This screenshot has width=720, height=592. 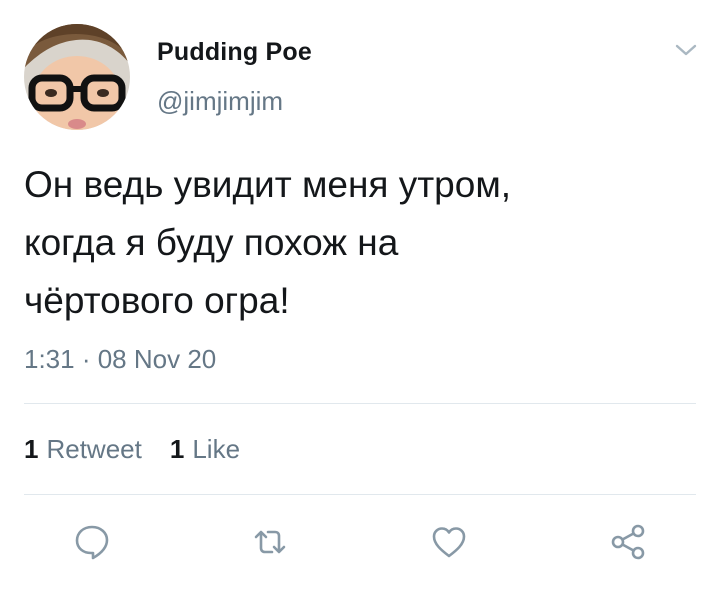 I want to click on reply-button, so click(x=92, y=542).